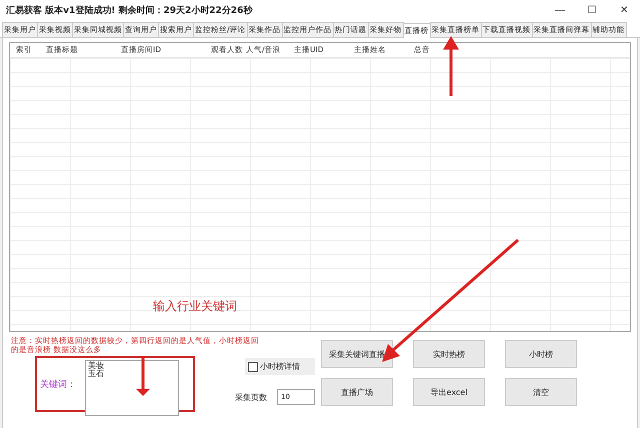 The image size is (640, 428). Describe the element at coordinates (541, 392) in the screenshot. I see `action-button: 清空` at that location.